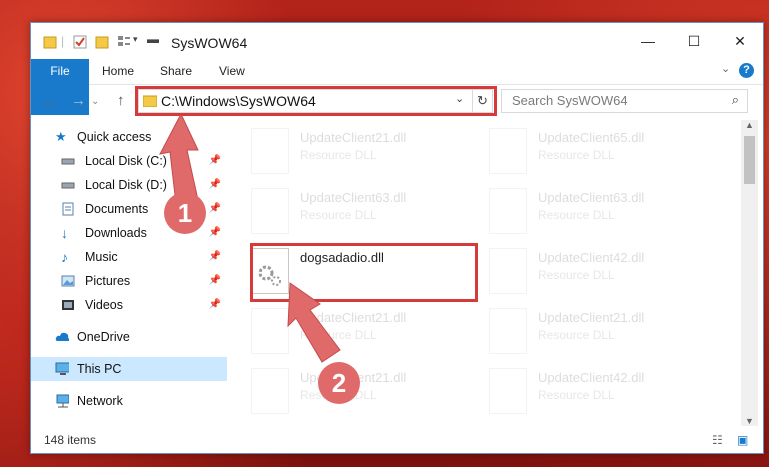  What do you see at coordinates (185, 213) in the screenshot?
I see `step-1-badge: 1` at bounding box center [185, 213].